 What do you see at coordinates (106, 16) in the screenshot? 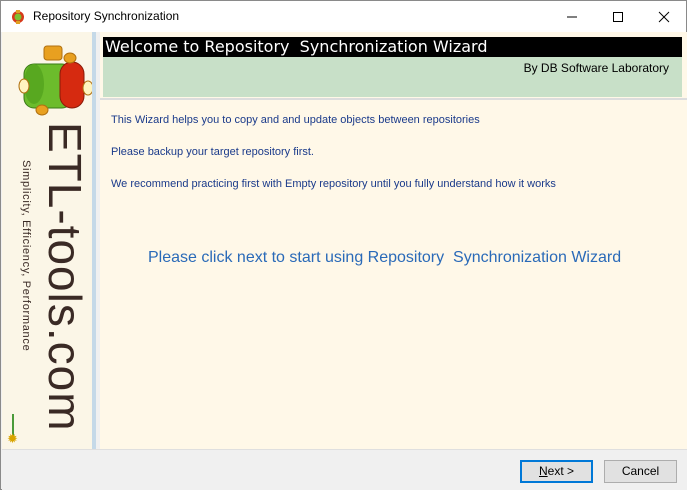
I see `window-title: Repository Synchronization` at bounding box center [106, 16].